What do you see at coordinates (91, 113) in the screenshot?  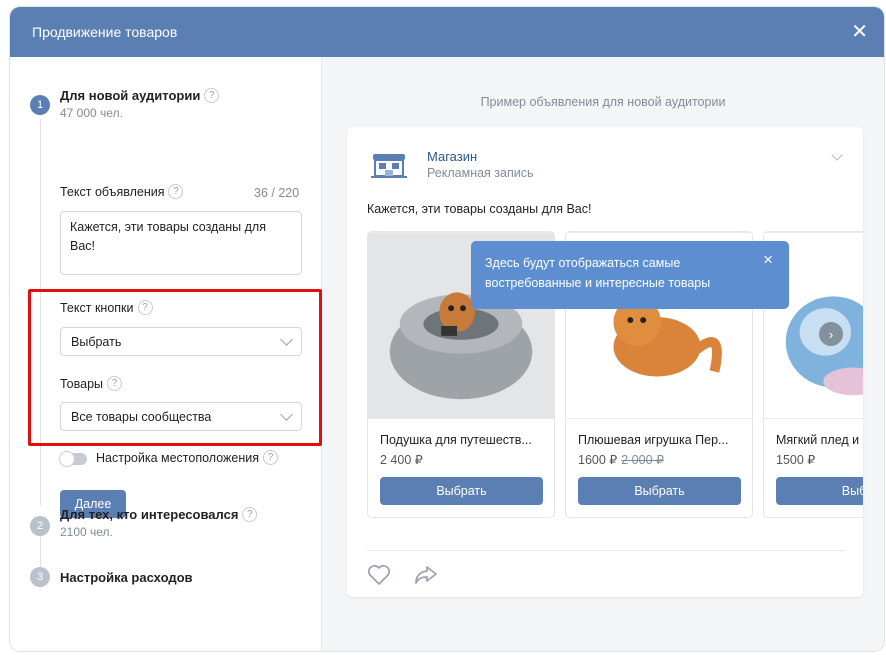 I see `step-1-audience-size: 47 000 чел.` at bounding box center [91, 113].